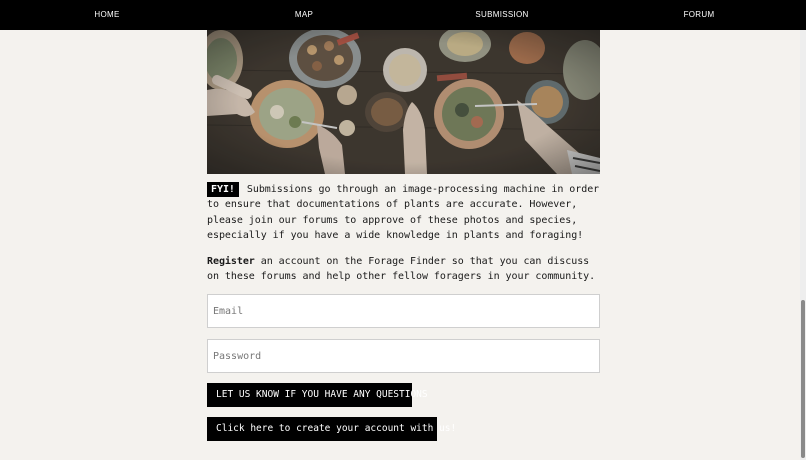  What do you see at coordinates (699, 15) in the screenshot?
I see `nav-forum-link: FORUM` at bounding box center [699, 15].